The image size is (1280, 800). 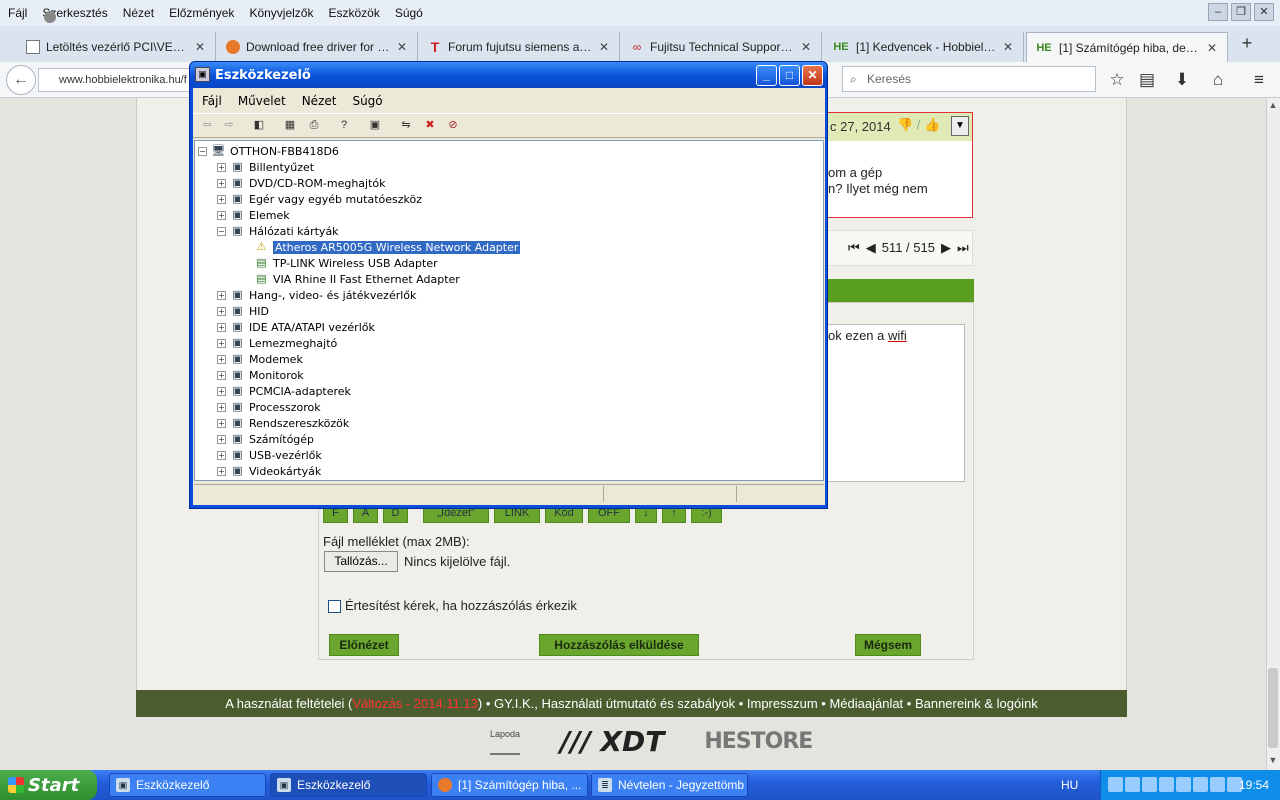 What do you see at coordinates (269, 471) in the screenshot?
I see `tree-category: + ▣ Videokártyák` at bounding box center [269, 471].